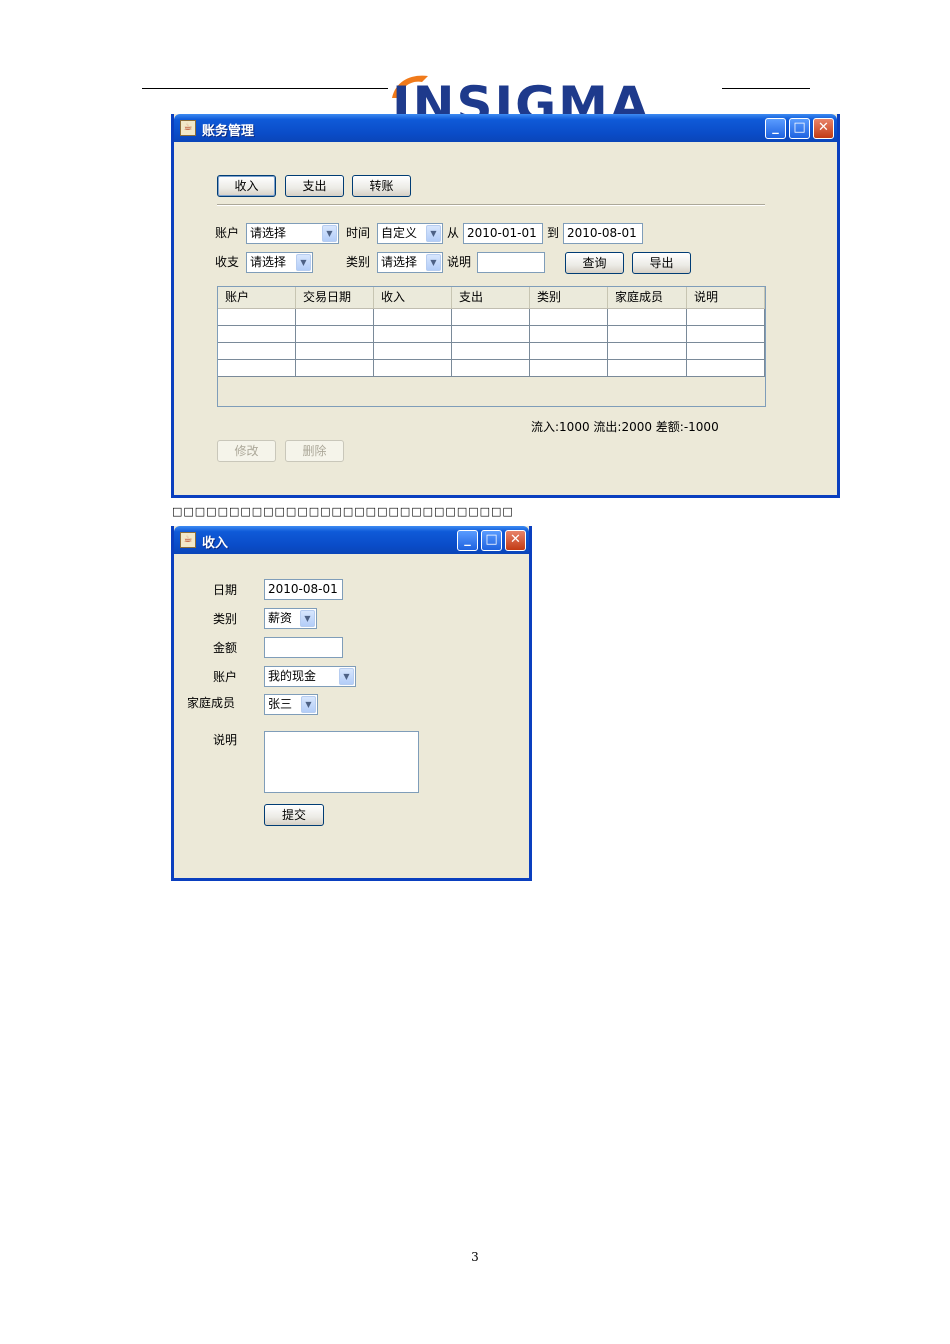  I want to click on submit-button: 提交, so click(294, 815).